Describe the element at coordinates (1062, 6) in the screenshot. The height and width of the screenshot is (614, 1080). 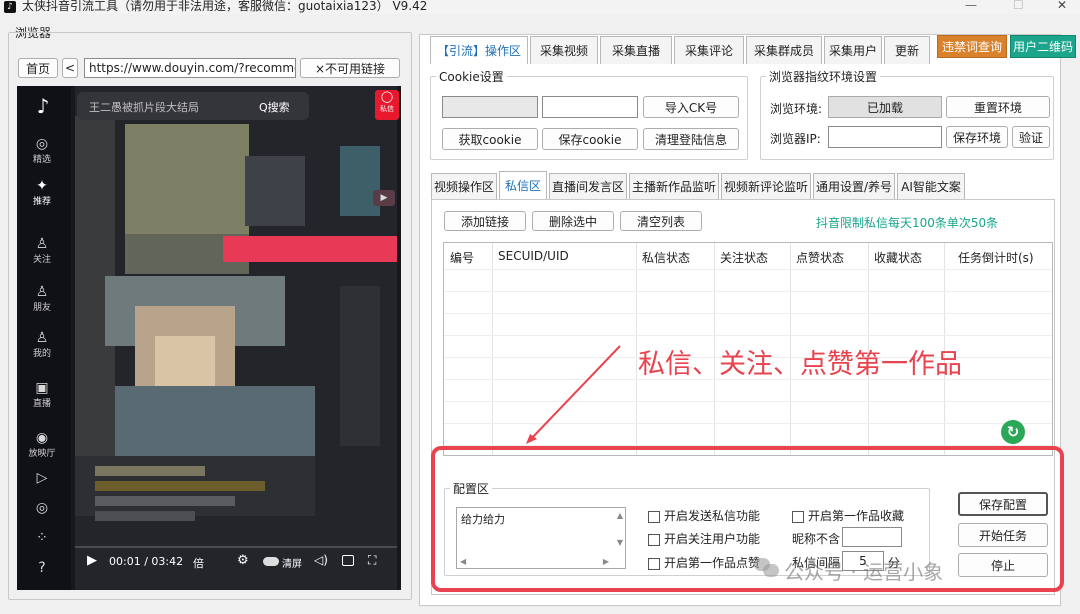
I see `close-button: ✕` at that location.